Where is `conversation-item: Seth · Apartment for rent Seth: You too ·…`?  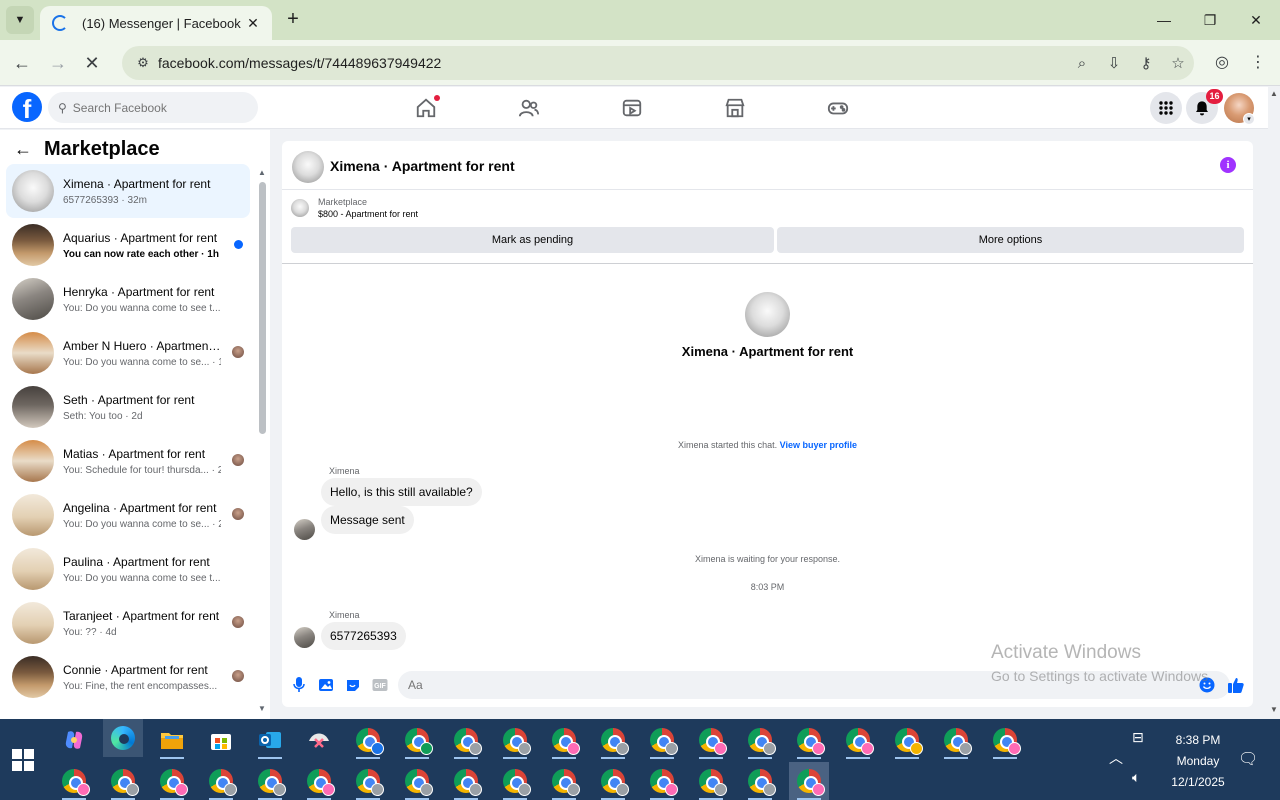 conversation-item: Seth · Apartment for rent Seth: You too ·… is located at coordinates (128, 407).